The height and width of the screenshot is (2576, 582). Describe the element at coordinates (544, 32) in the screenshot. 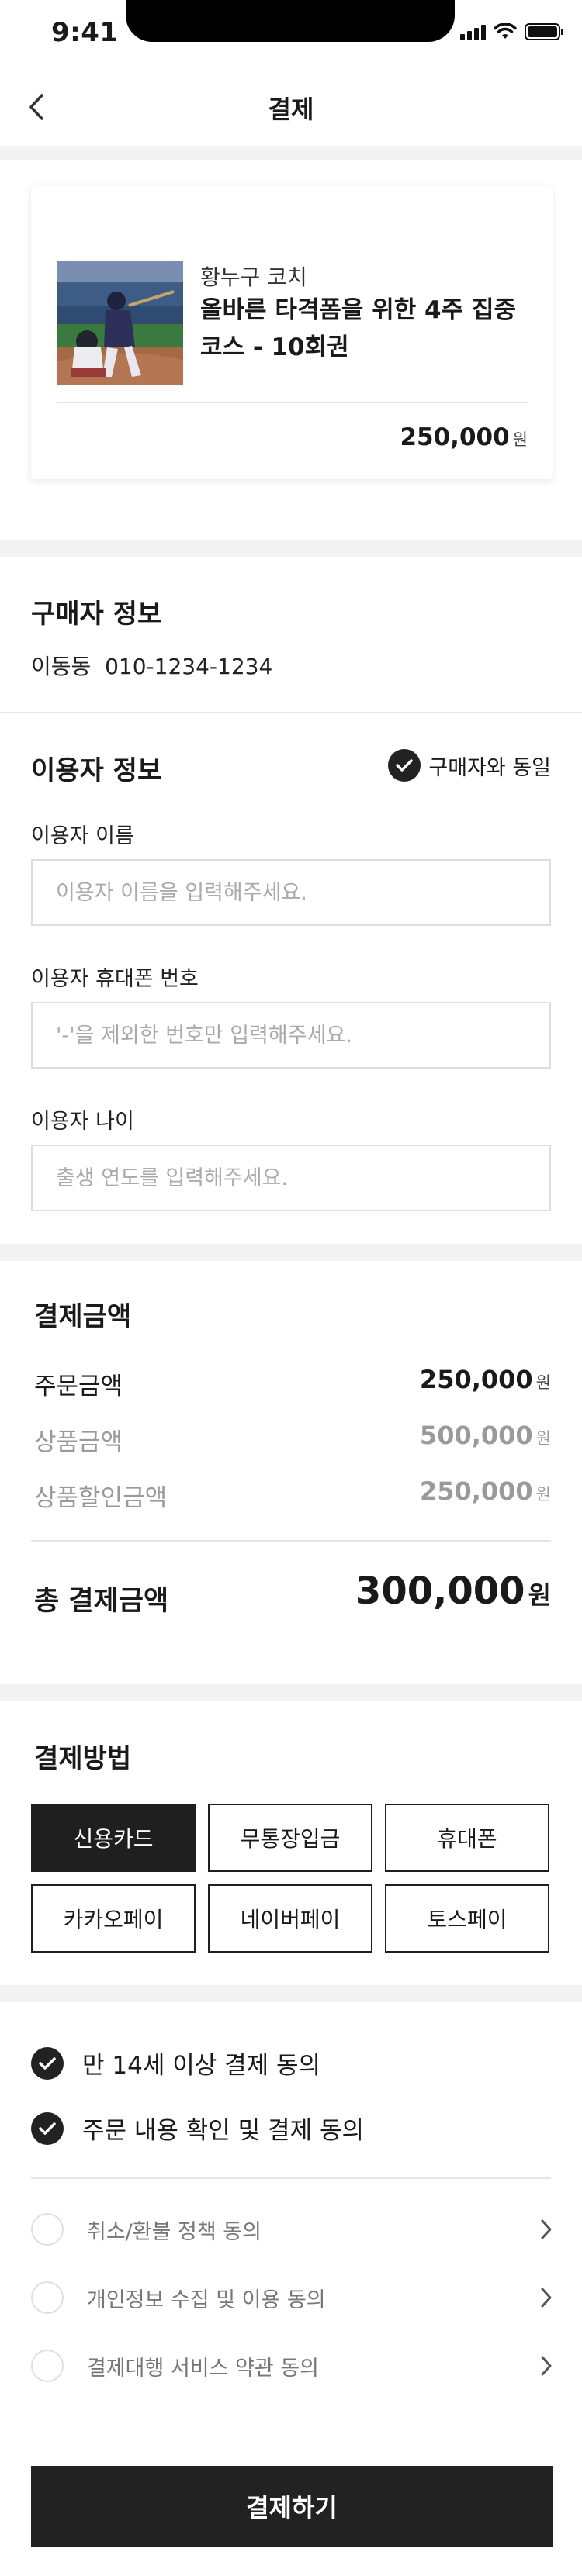

I see `battery-icon` at that location.